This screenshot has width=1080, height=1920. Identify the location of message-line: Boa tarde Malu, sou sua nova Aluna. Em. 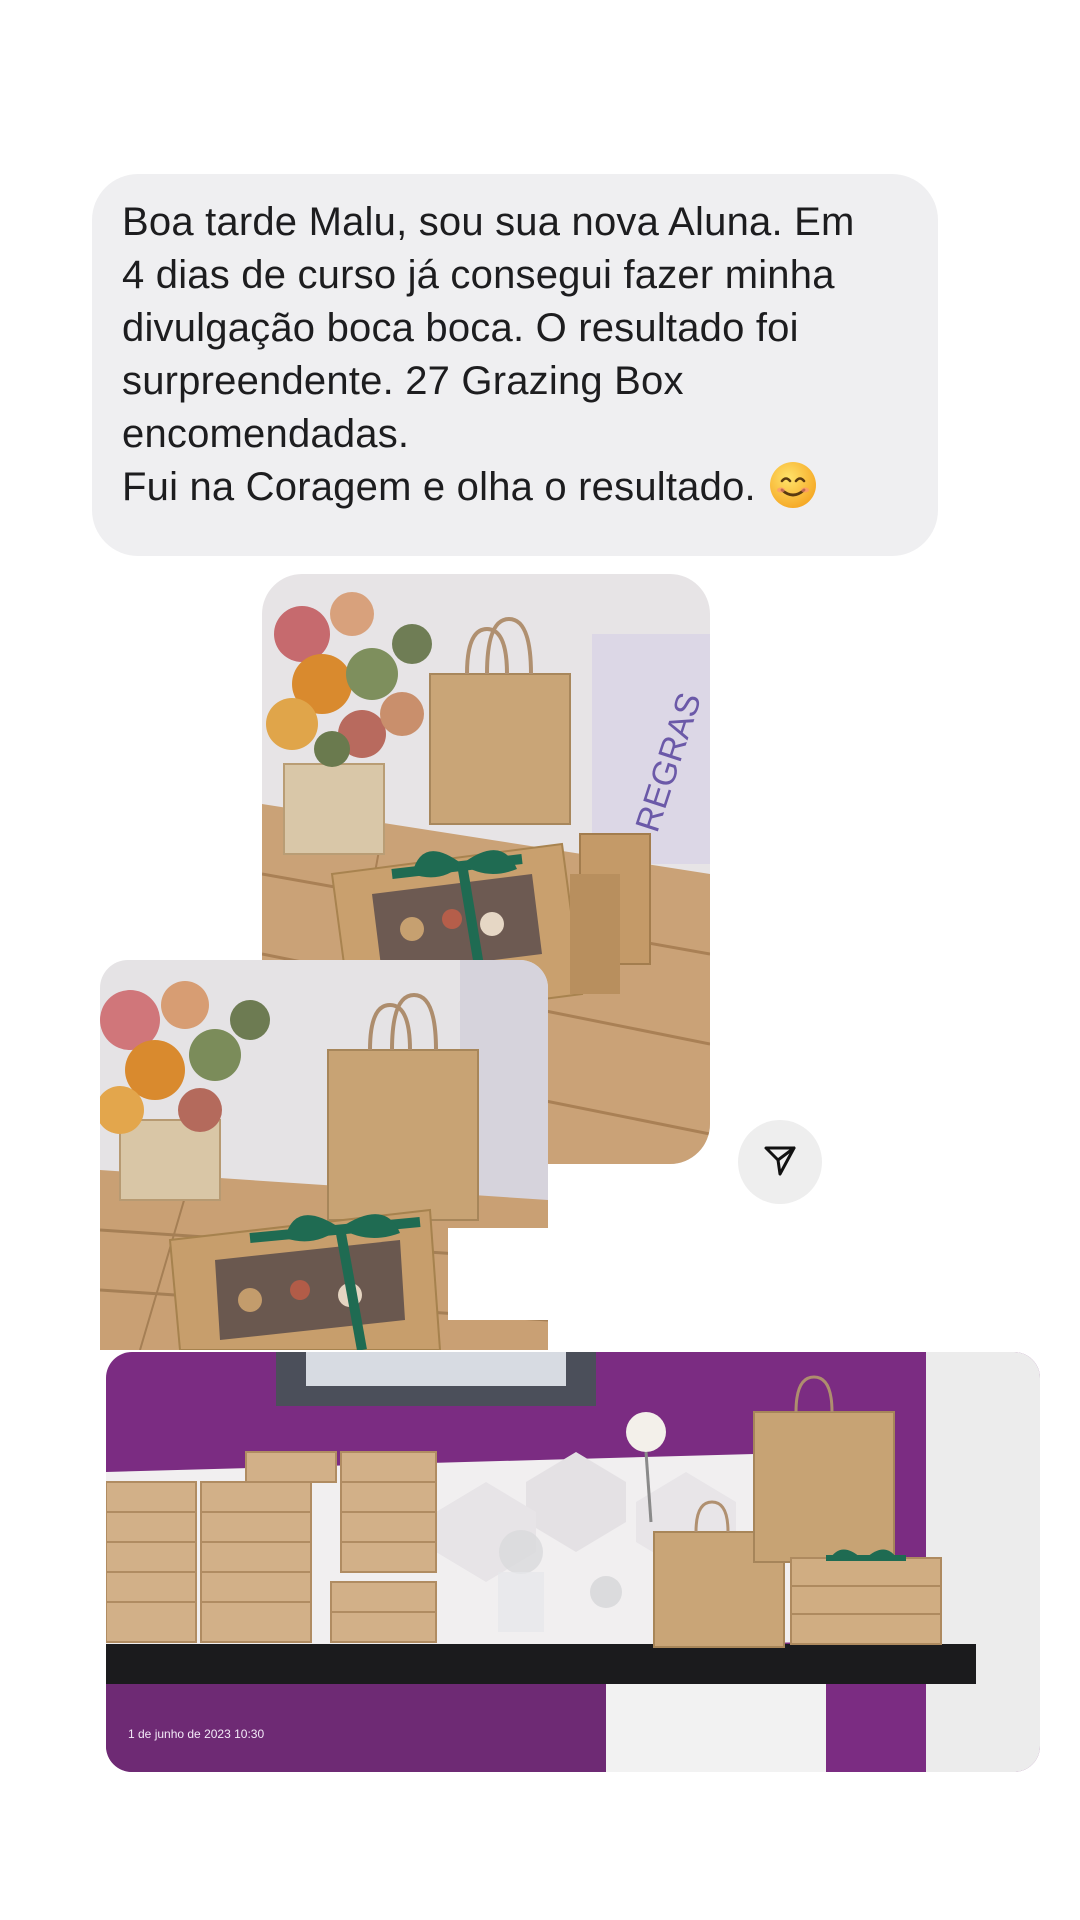
(488, 222).